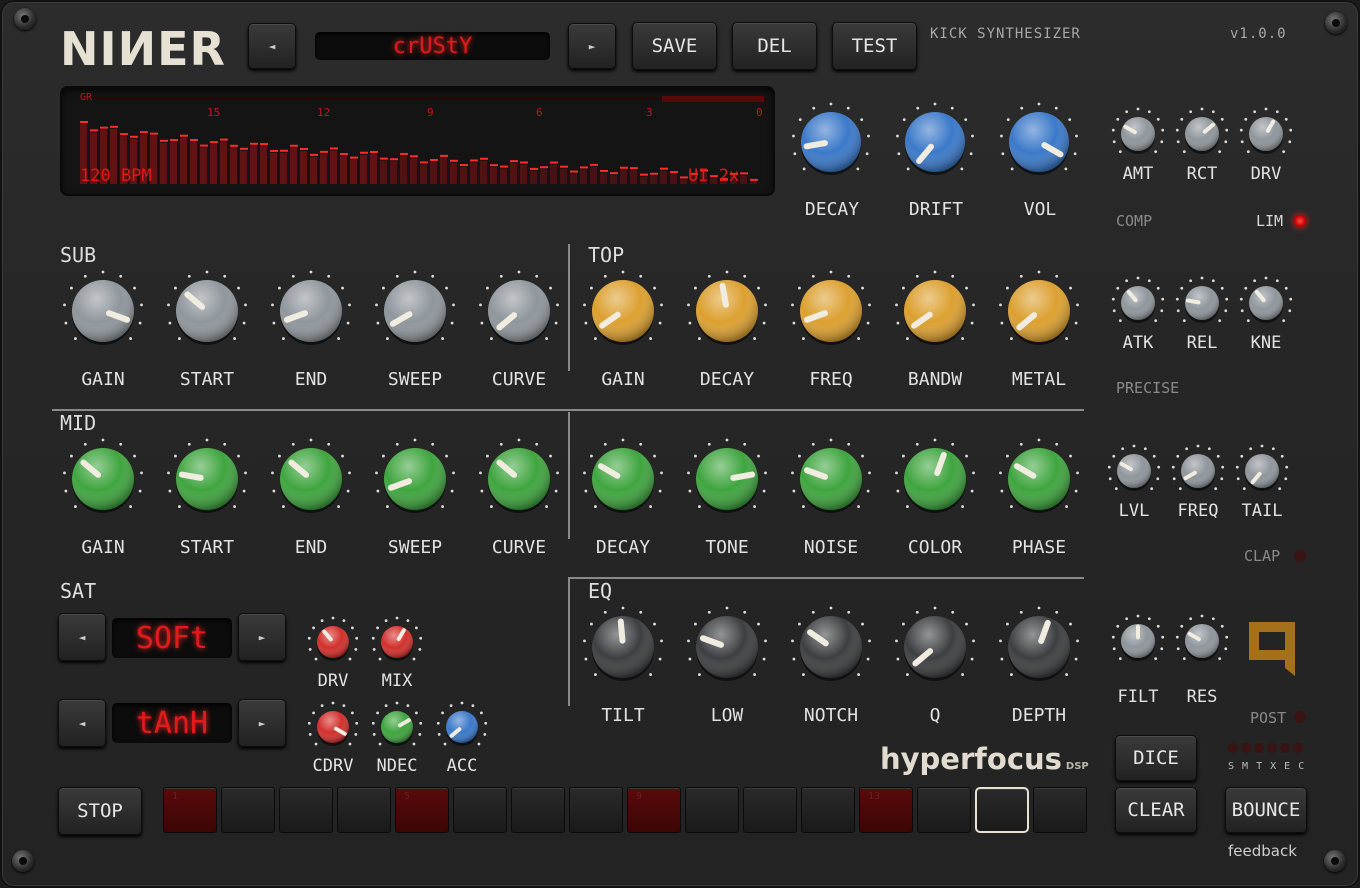 The image size is (1360, 888). What do you see at coordinates (623, 643) in the screenshot?
I see `eq-tilt-knob` at bounding box center [623, 643].